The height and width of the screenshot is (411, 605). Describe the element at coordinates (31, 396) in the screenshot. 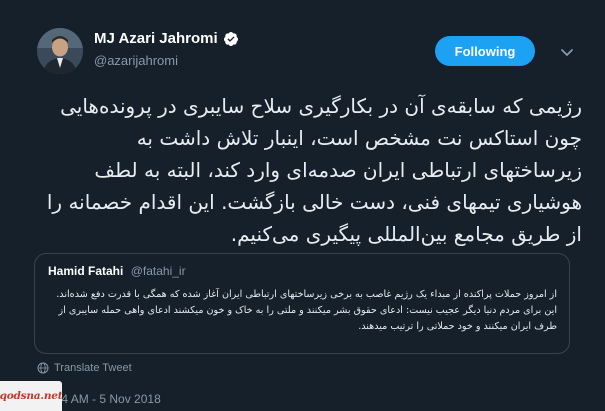

I see `watermark: qodsna.net` at that location.